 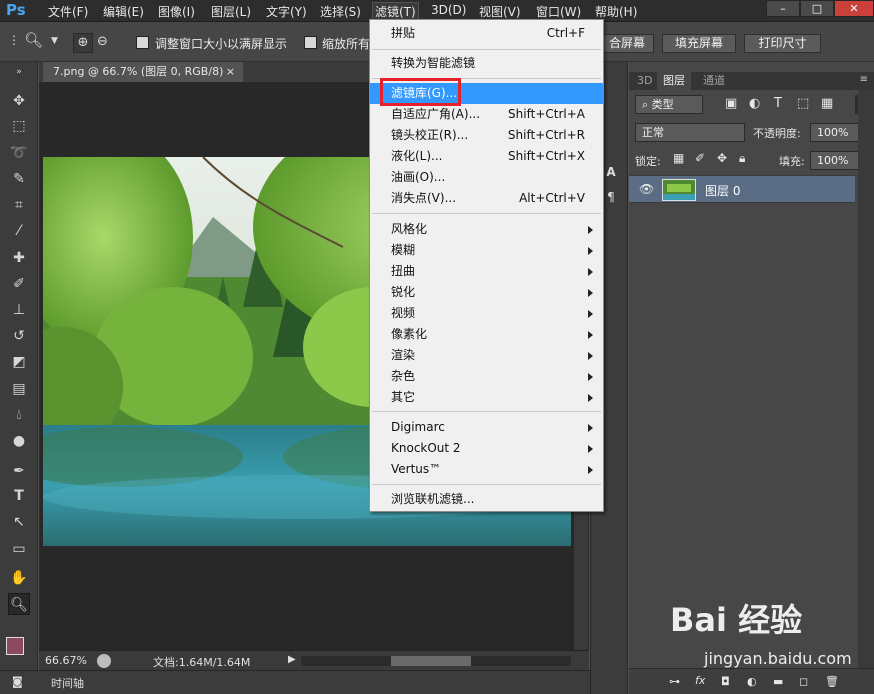 What do you see at coordinates (19, 362) in the screenshot?
I see `eraser-tool-icon: ◩` at bounding box center [19, 362].